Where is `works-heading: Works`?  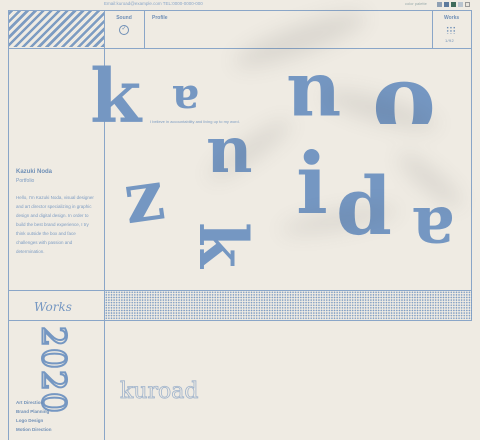
works-heading: Works is located at coordinates (53, 307).